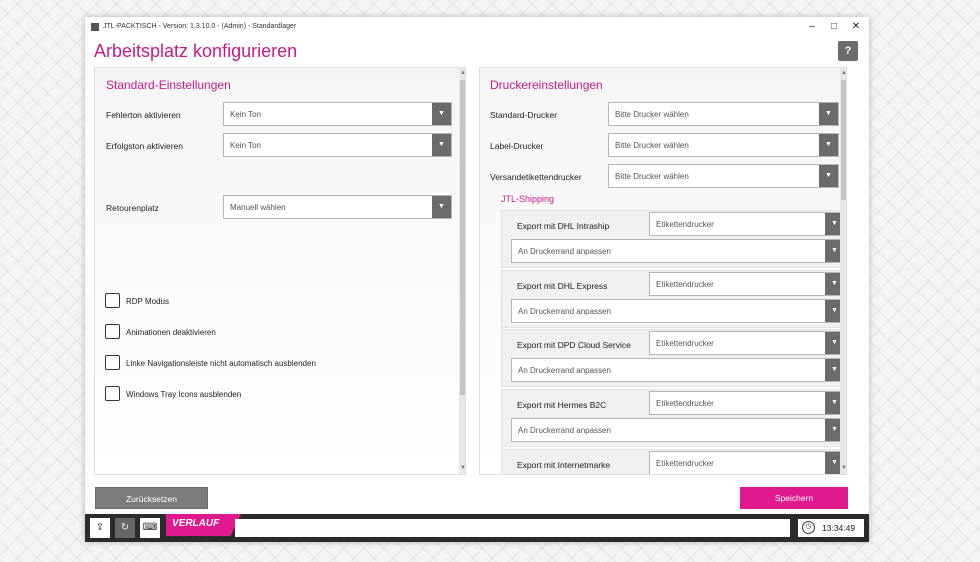 The image size is (980, 562). I want to click on shipping-method-label: Export mit DPD Cloud Service, so click(574, 345).